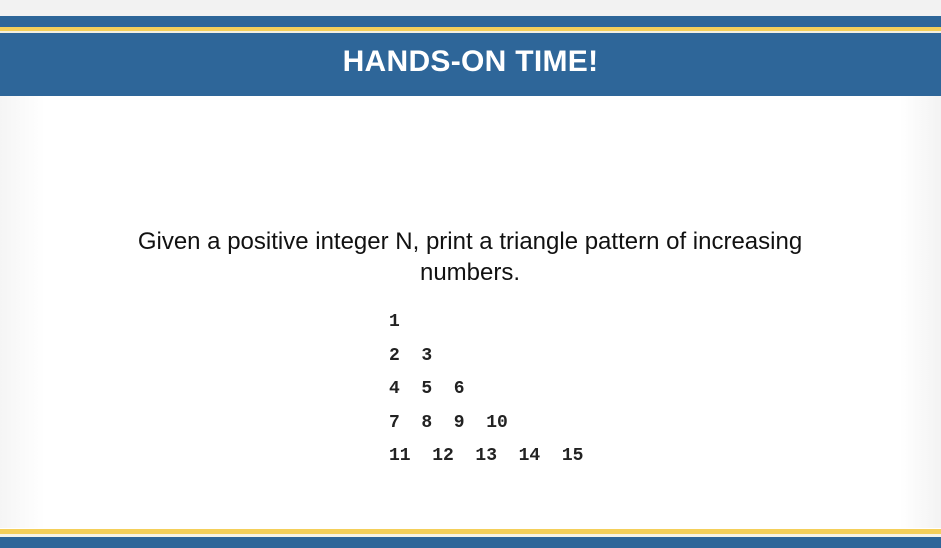  Describe the element at coordinates (470, 61) in the screenshot. I see `slide-title: HANDS-ON TIME!` at that location.